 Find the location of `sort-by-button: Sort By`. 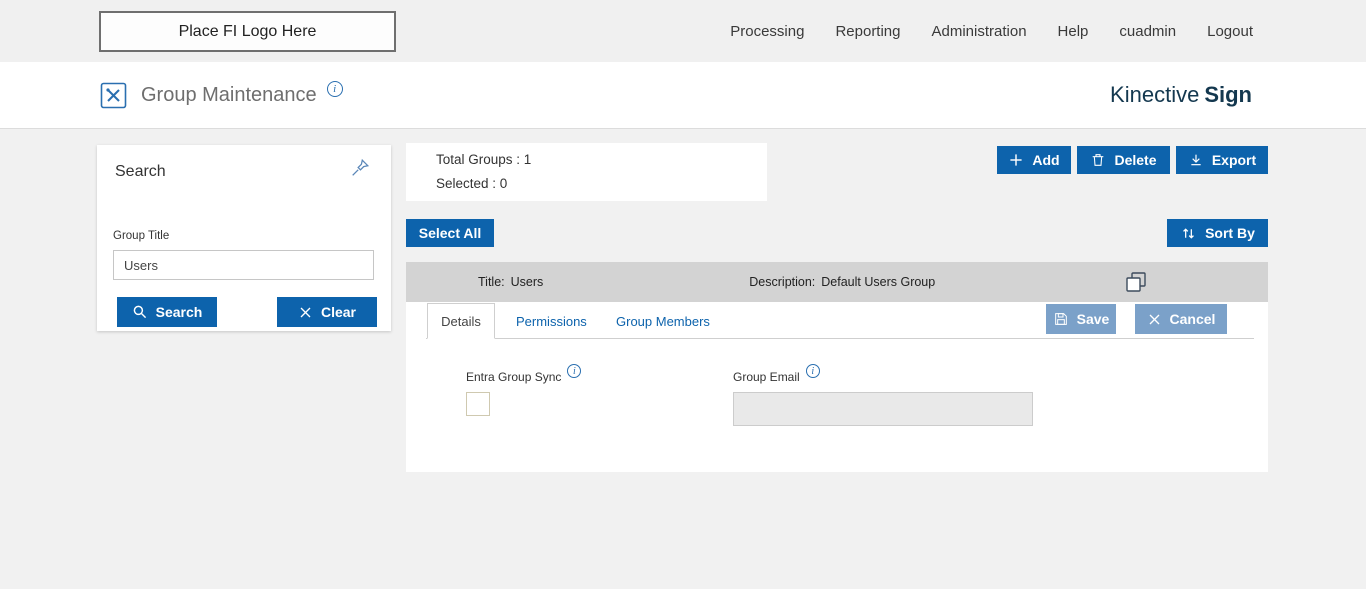

sort-by-button: Sort By is located at coordinates (1217, 233).